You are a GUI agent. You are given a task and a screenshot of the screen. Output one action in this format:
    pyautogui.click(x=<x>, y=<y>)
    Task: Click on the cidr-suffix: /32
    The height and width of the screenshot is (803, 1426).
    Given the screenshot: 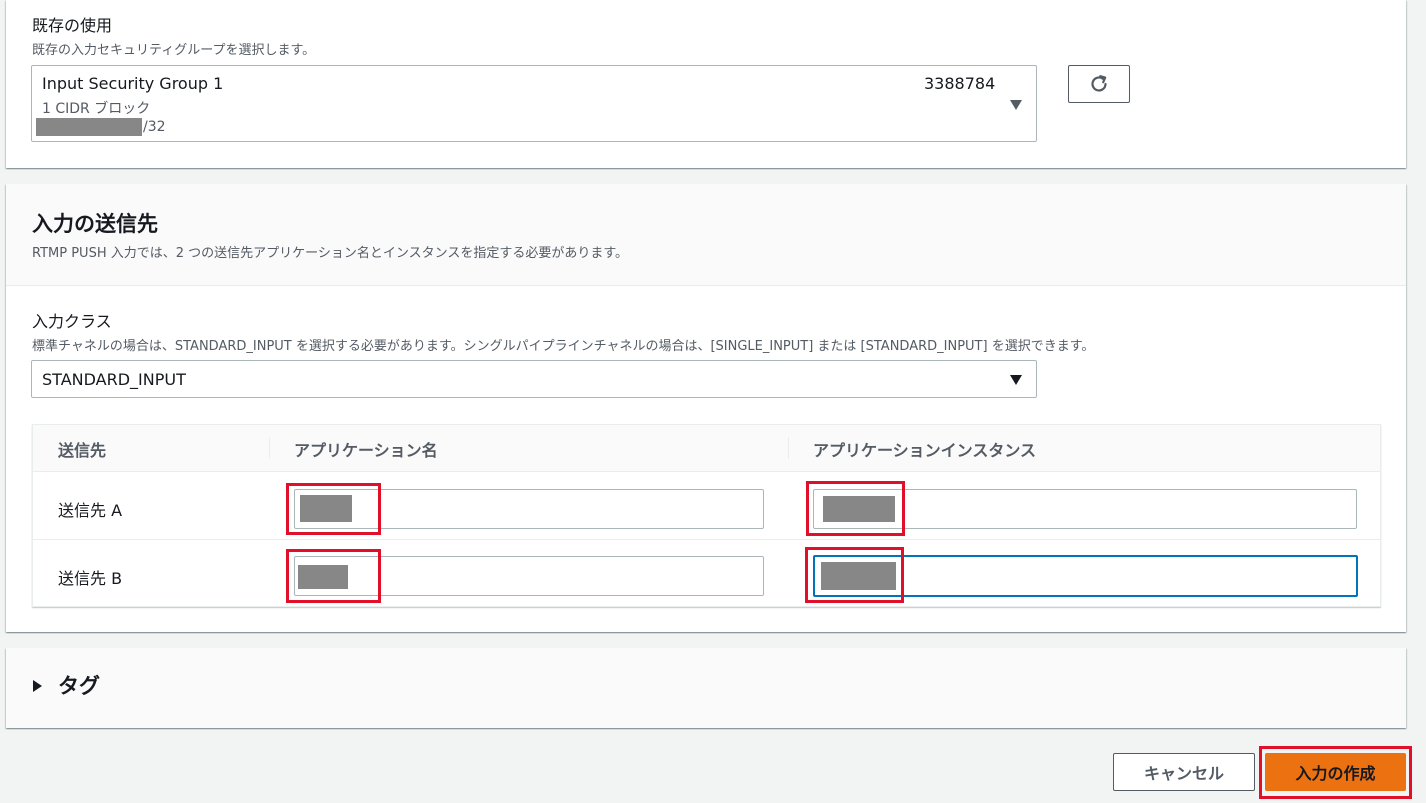 What is the action you would take?
    pyautogui.click(x=154, y=127)
    